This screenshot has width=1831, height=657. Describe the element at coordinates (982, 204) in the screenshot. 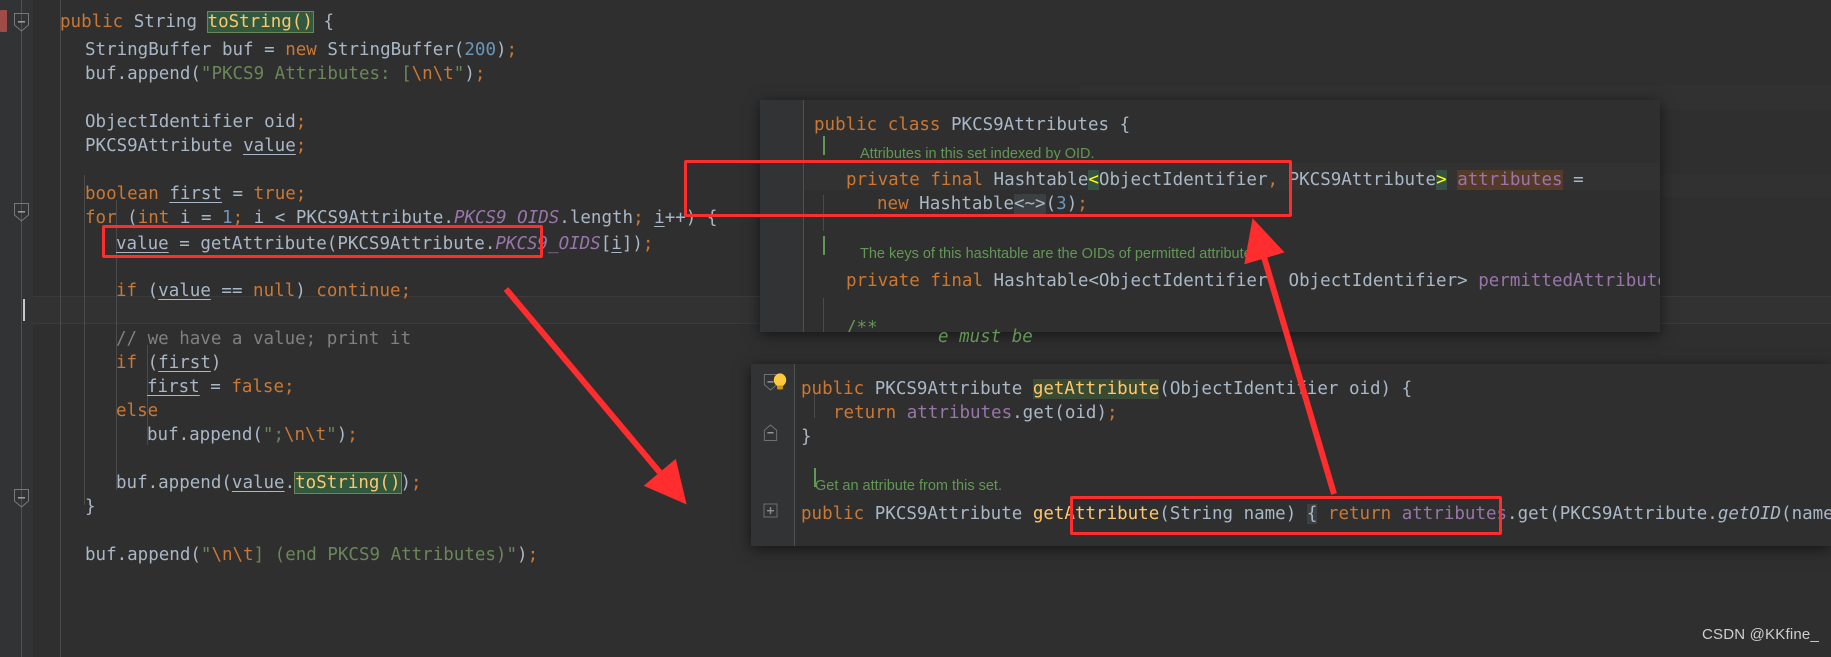

I see `code-line: new Hashtable<~>(3);` at that location.